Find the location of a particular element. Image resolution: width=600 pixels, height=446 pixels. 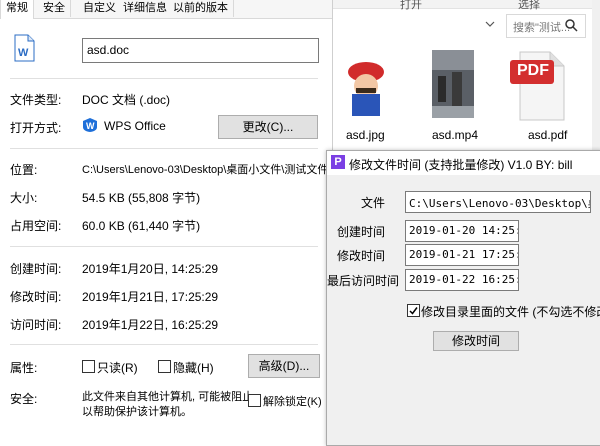

tab-custom: 自定义 is located at coordinates (100, 8).